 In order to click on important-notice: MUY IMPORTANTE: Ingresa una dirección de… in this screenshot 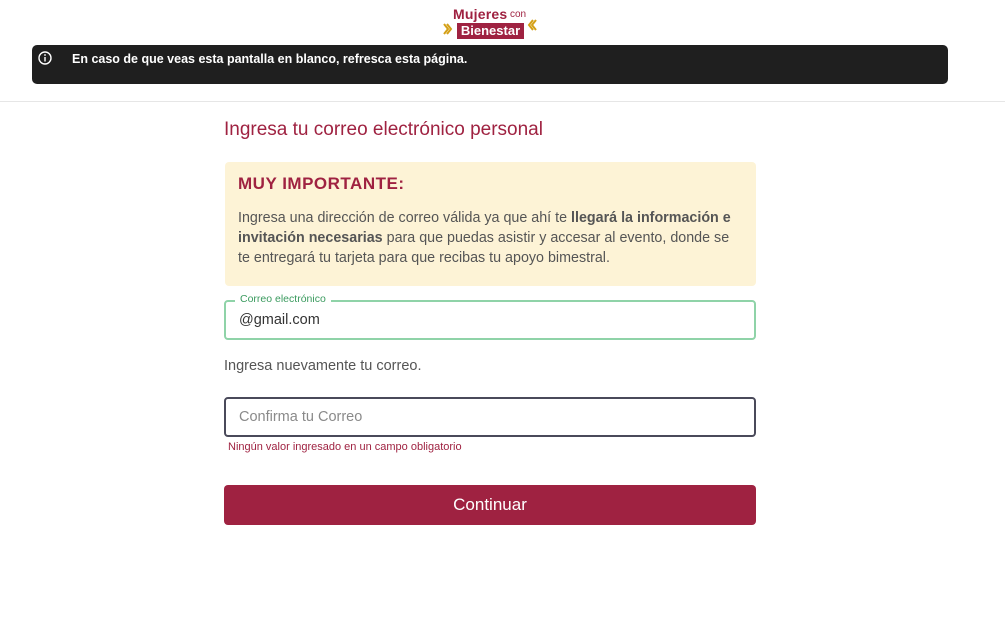, I will do `click(490, 224)`.